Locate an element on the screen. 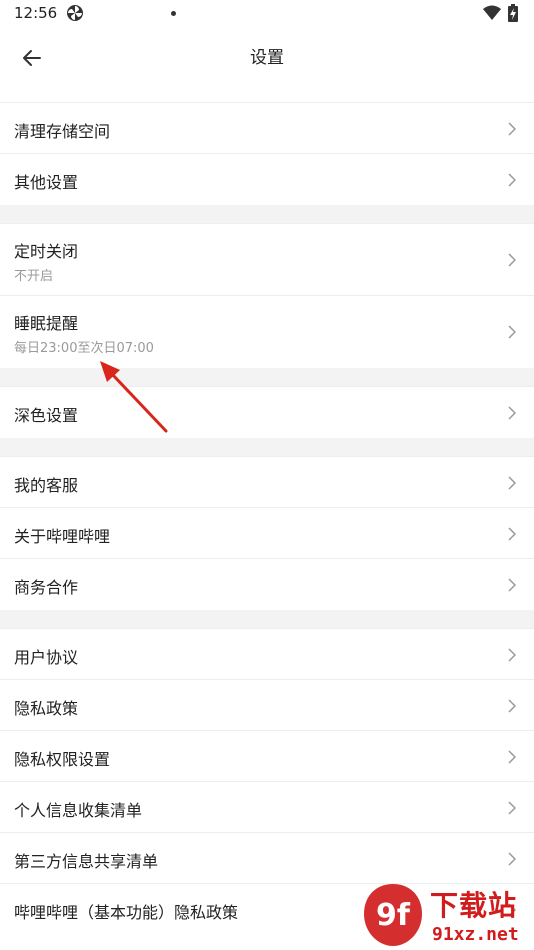 This screenshot has width=534, height=950. wifi-icon is located at coordinates (492, 12).